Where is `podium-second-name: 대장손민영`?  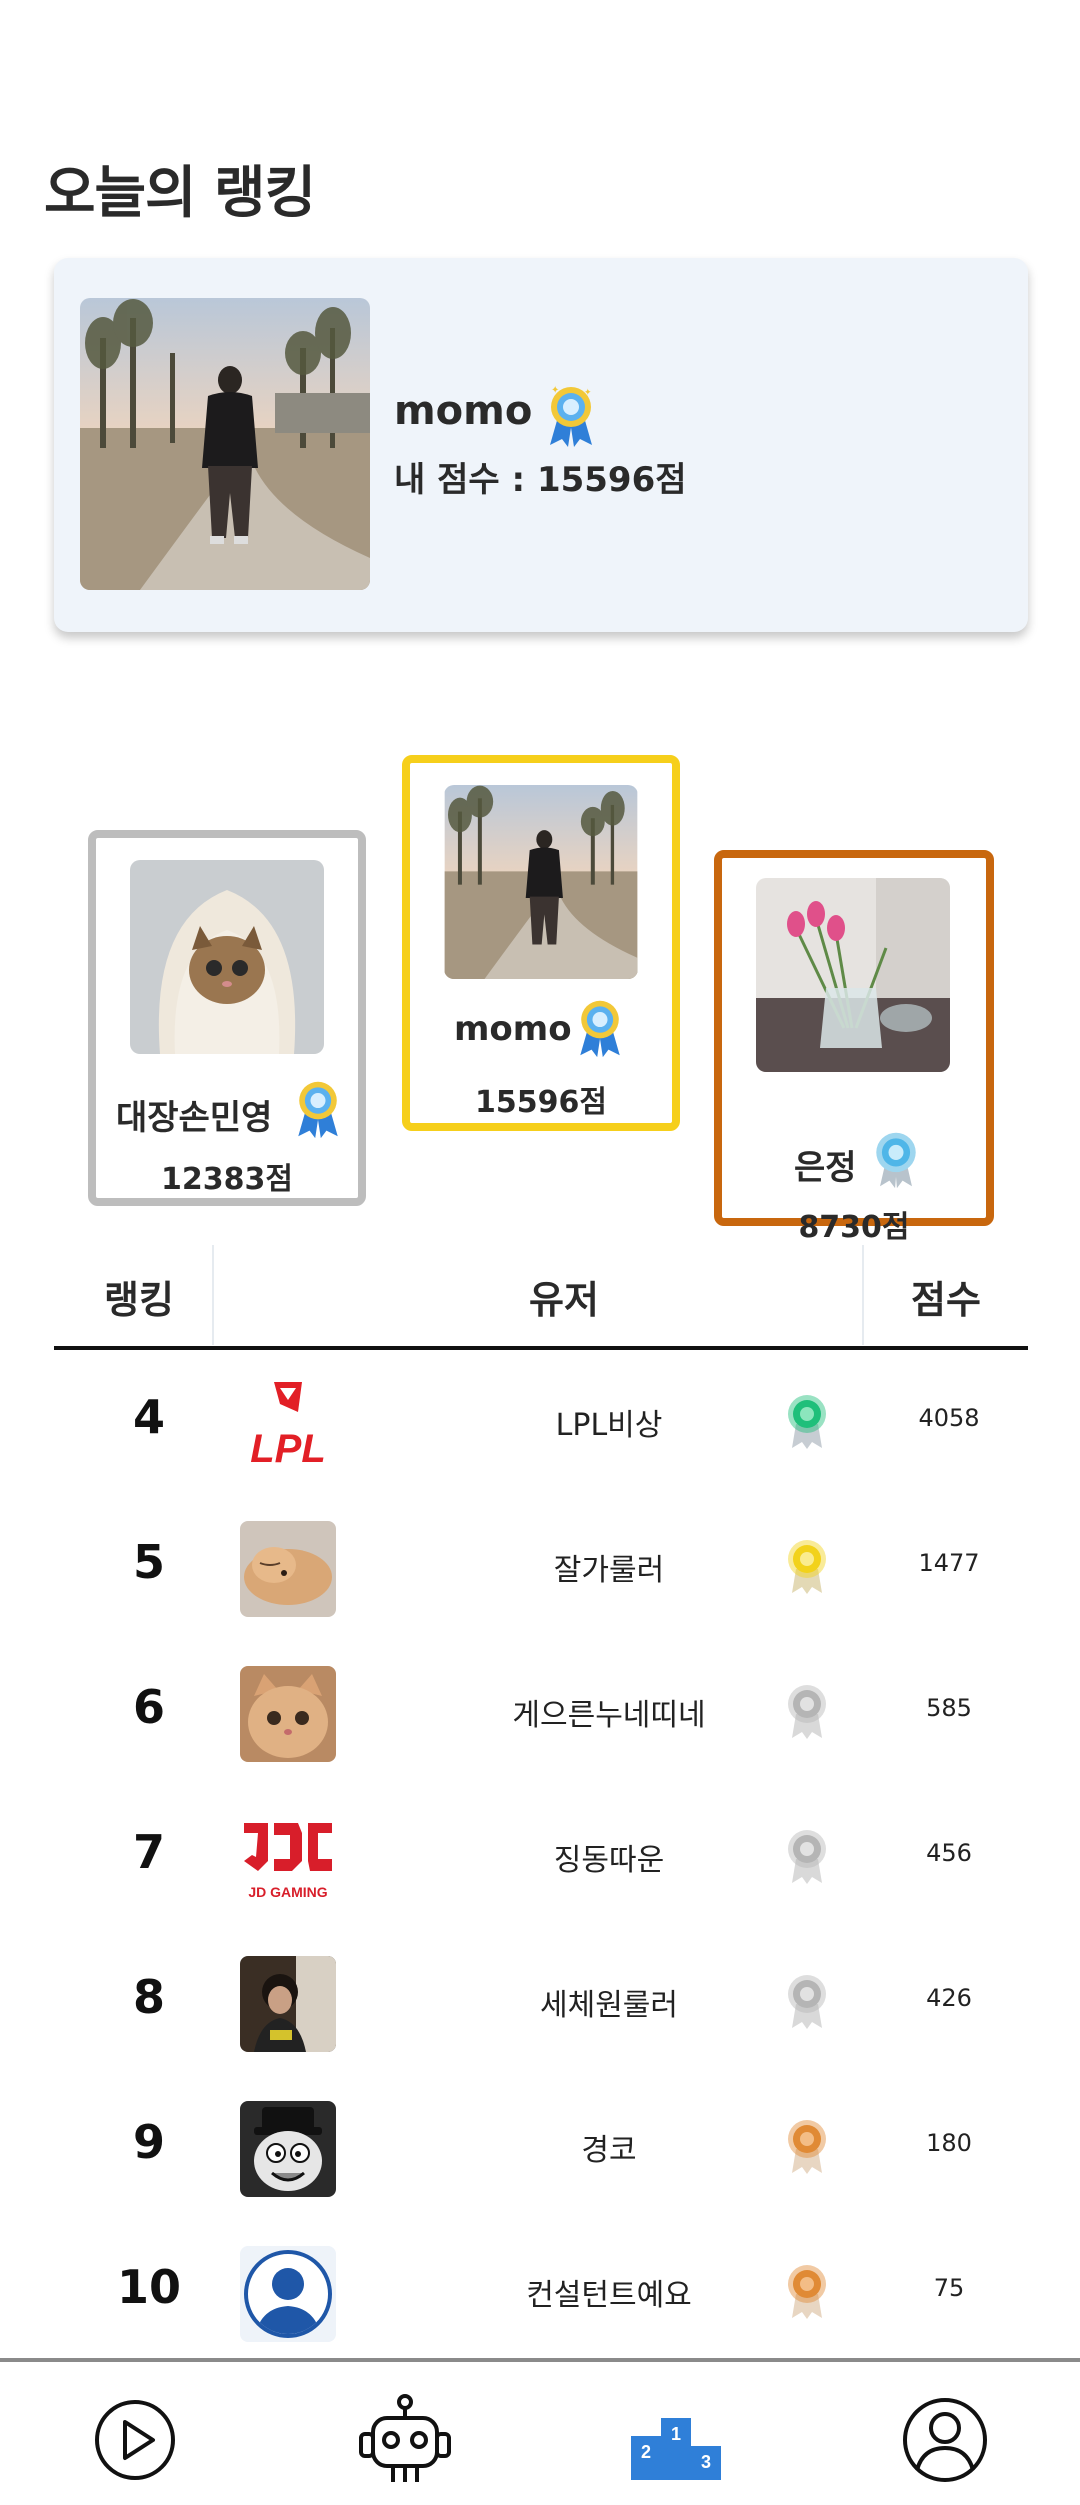
podium-second-name: 대장손민영 is located at coordinates (194, 1118).